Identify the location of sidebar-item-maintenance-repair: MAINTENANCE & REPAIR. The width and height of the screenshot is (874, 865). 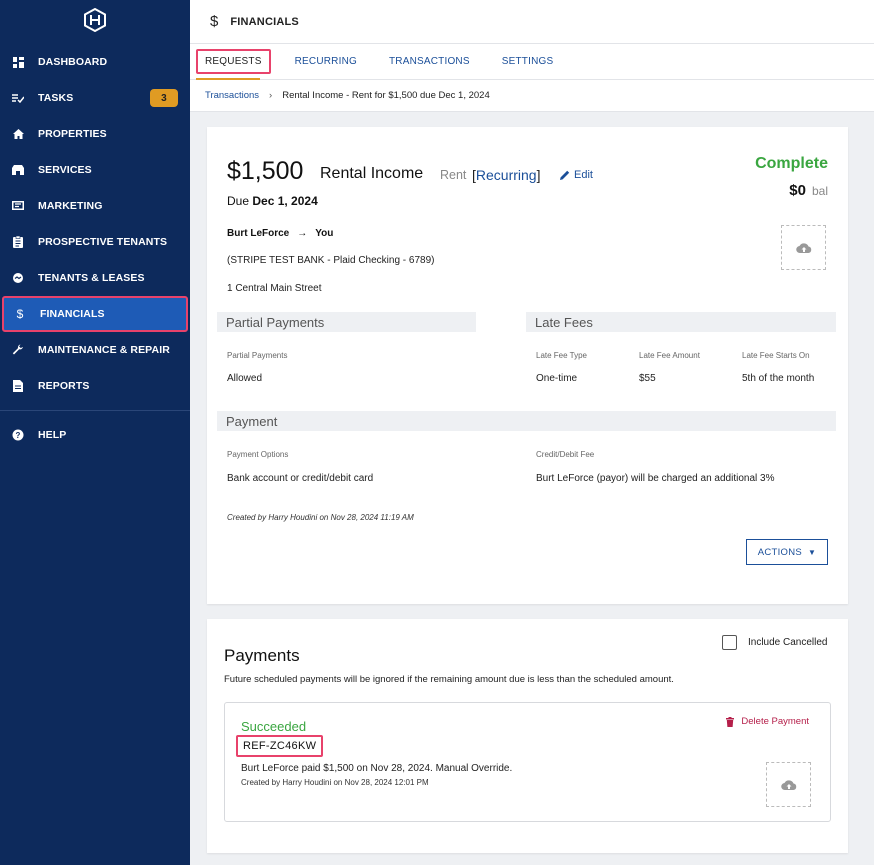
(95, 350).